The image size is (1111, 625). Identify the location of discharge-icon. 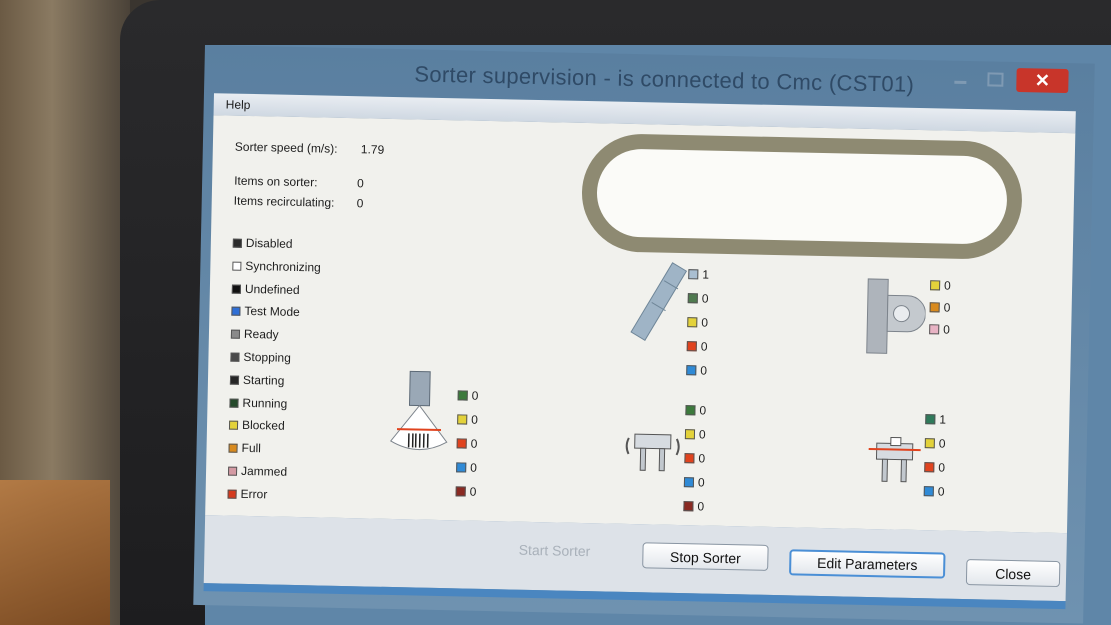
(896, 316).